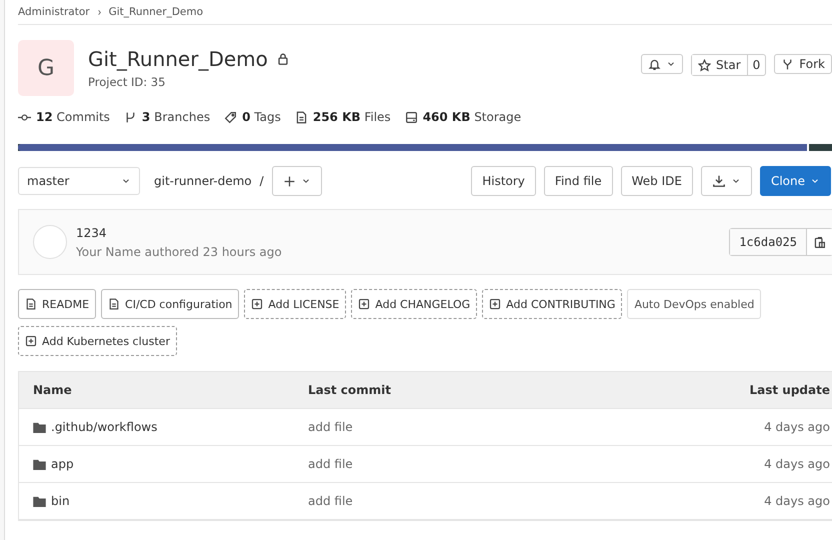 The image size is (832, 540). I want to click on add-file-link: Add CONTRIBUTING, so click(552, 304).